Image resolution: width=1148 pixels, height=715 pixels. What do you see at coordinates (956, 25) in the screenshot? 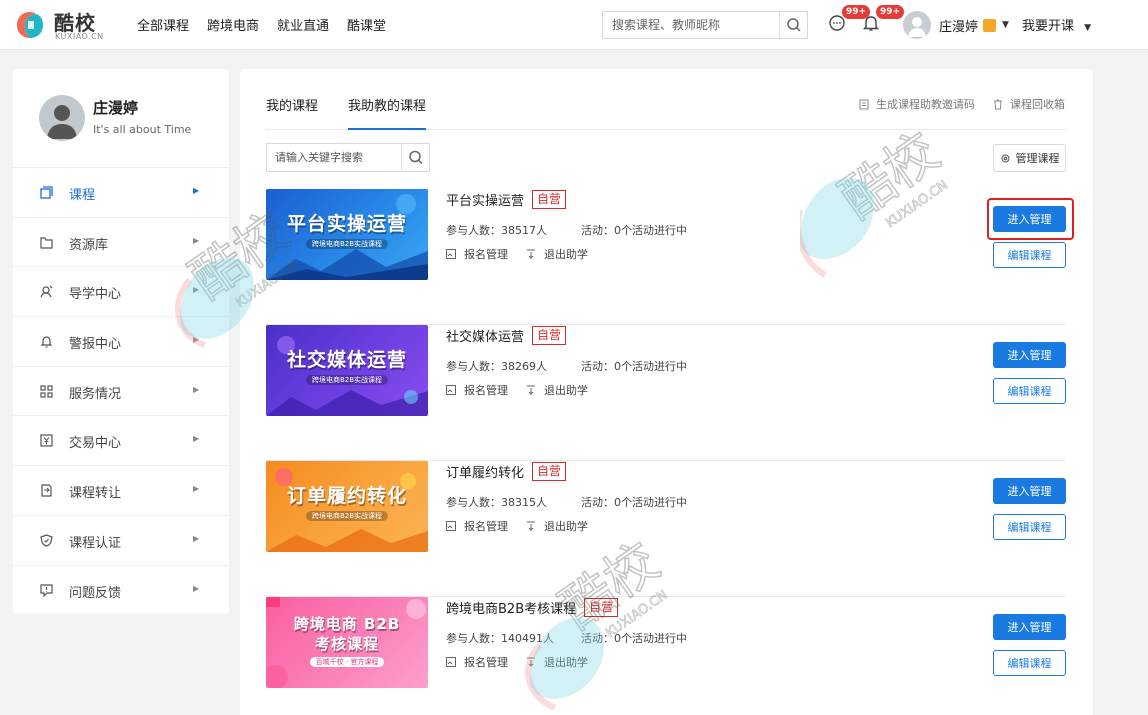
I see `user-menu: 庄漫婷 ▼` at bounding box center [956, 25].